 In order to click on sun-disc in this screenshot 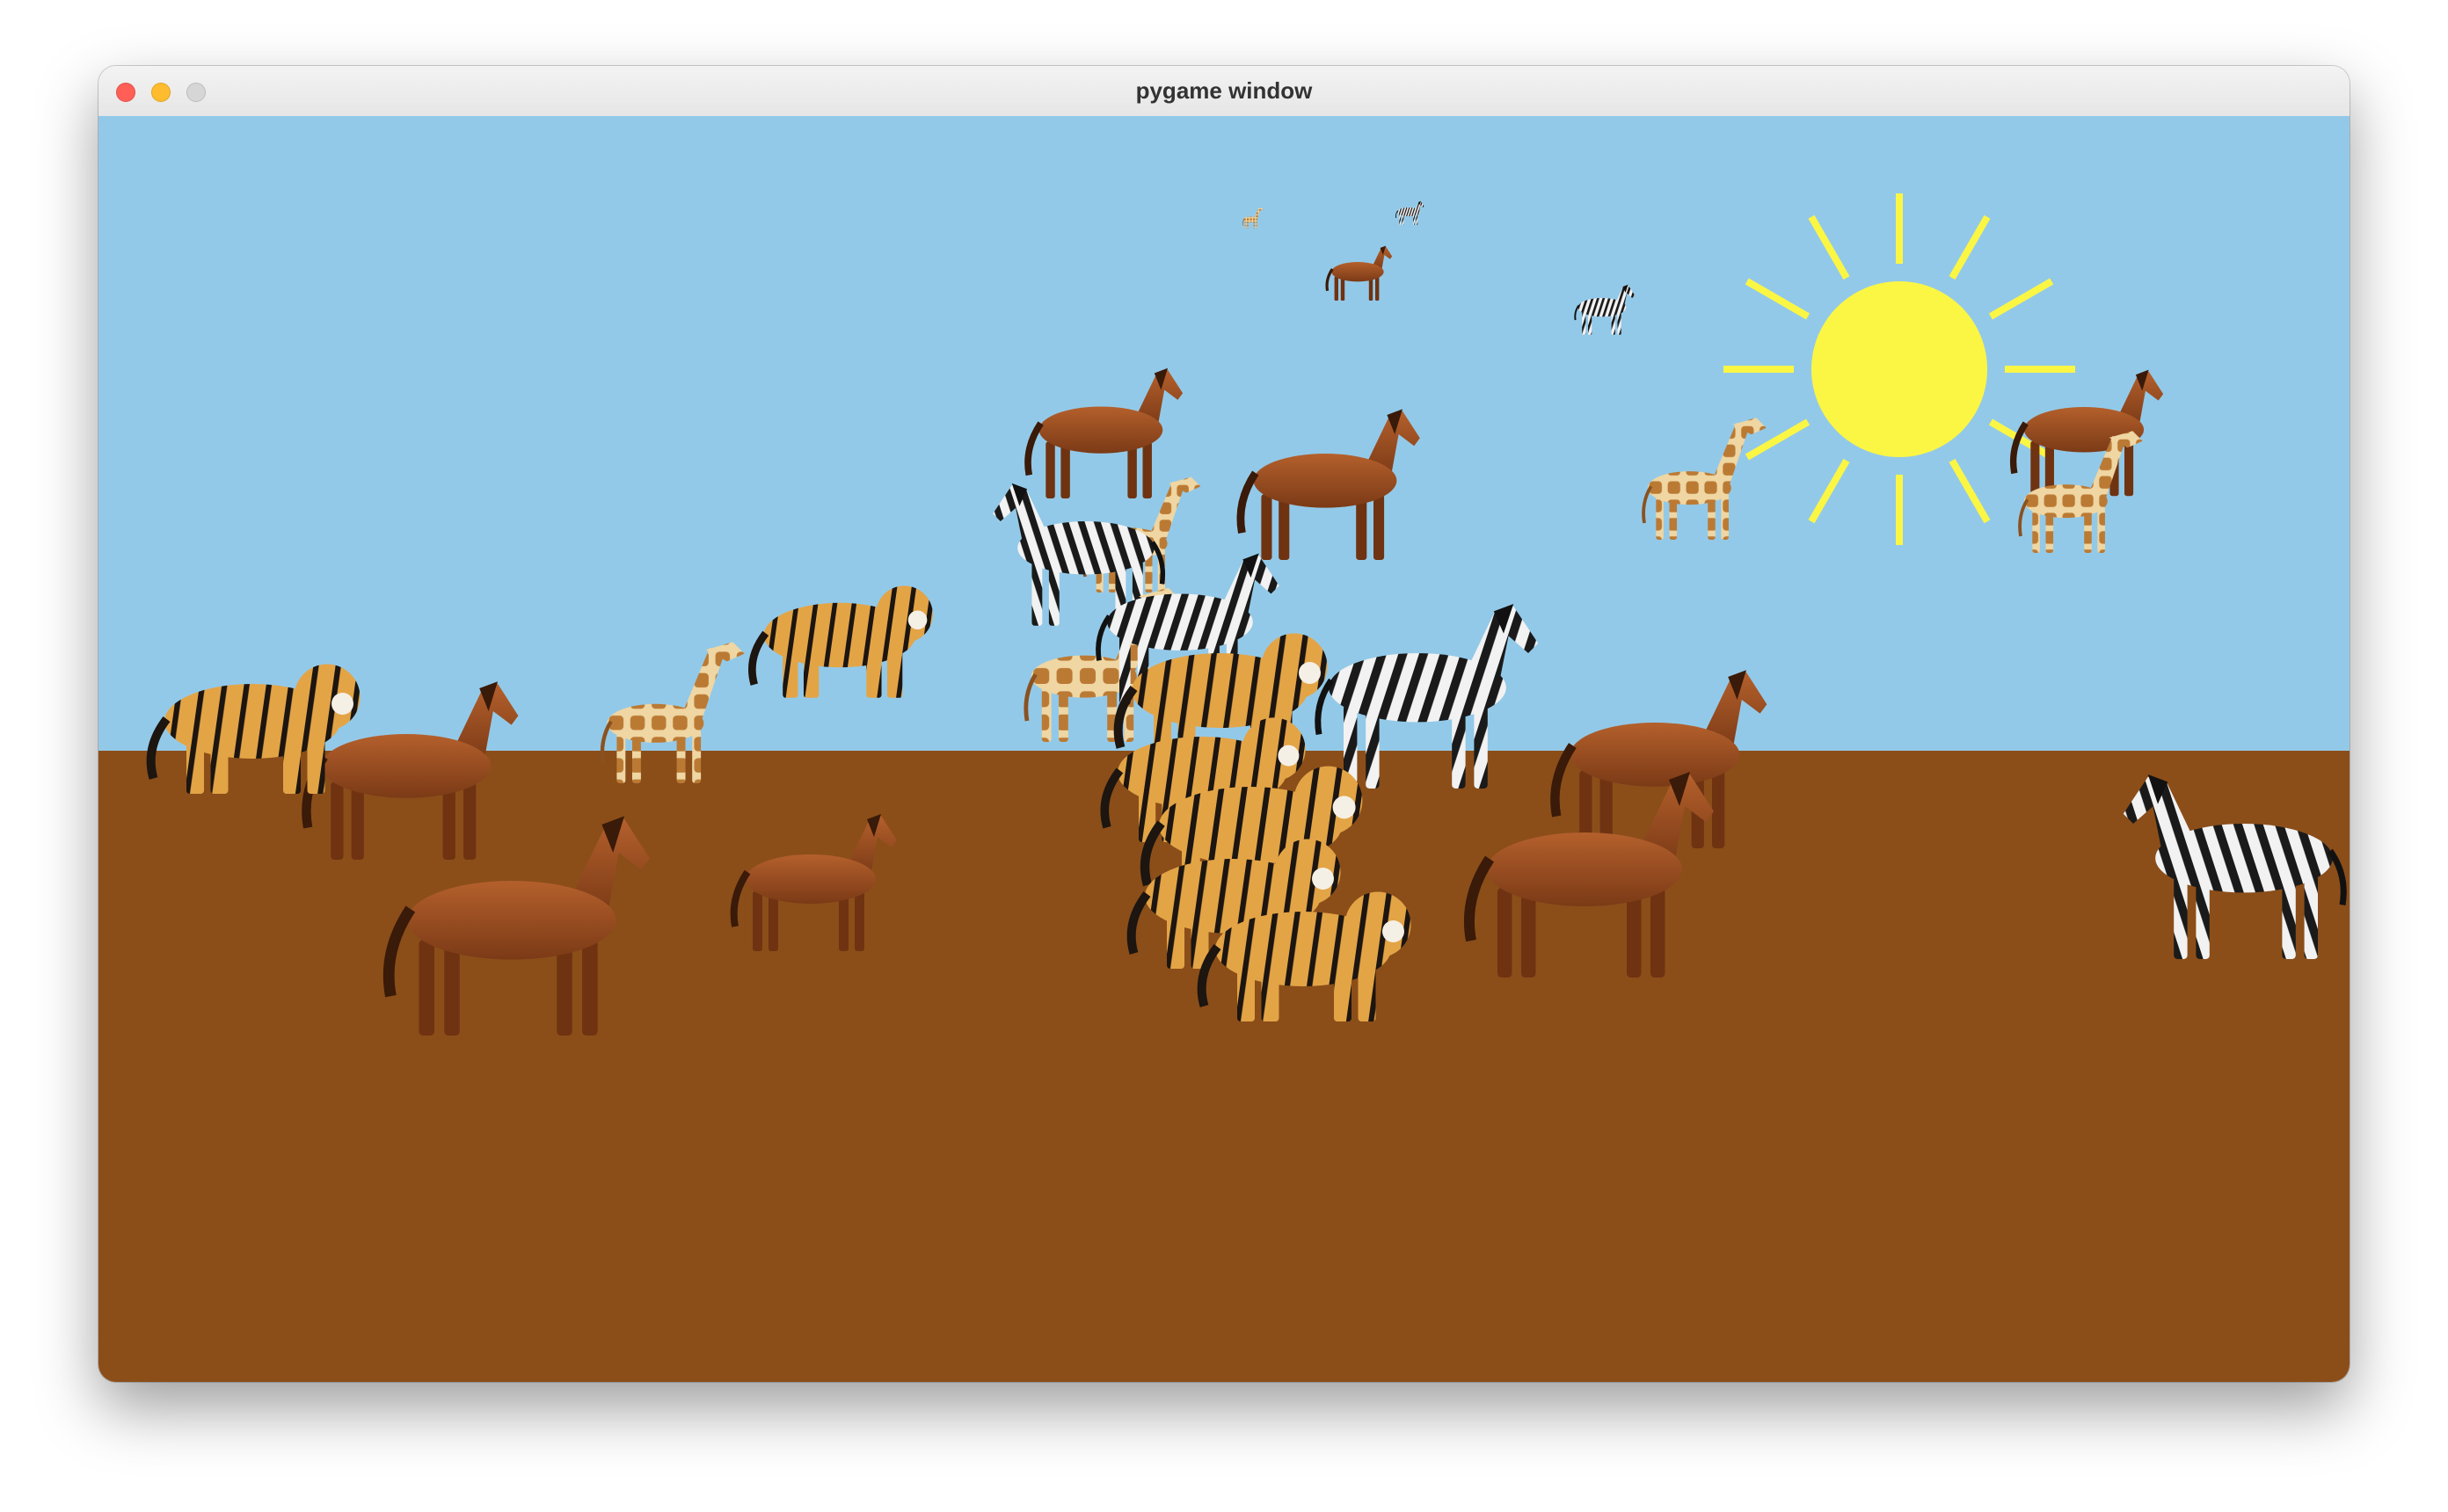, I will do `click(1899, 369)`.